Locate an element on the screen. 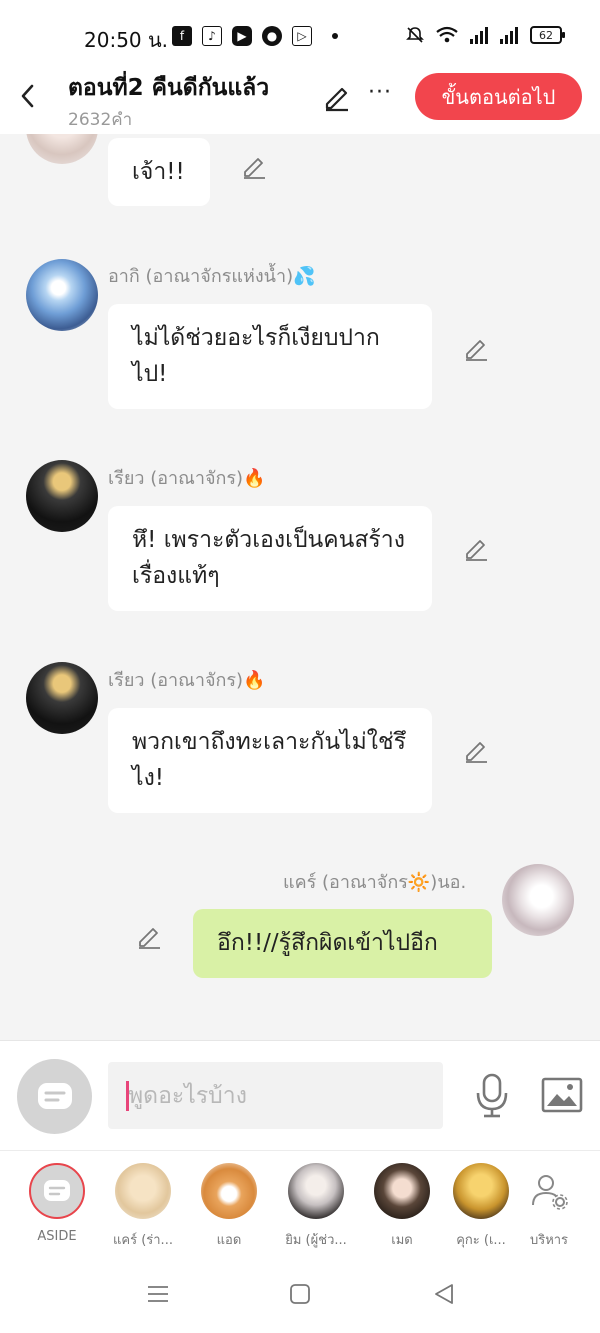  youtube-icon: ▶ is located at coordinates (242, 36).